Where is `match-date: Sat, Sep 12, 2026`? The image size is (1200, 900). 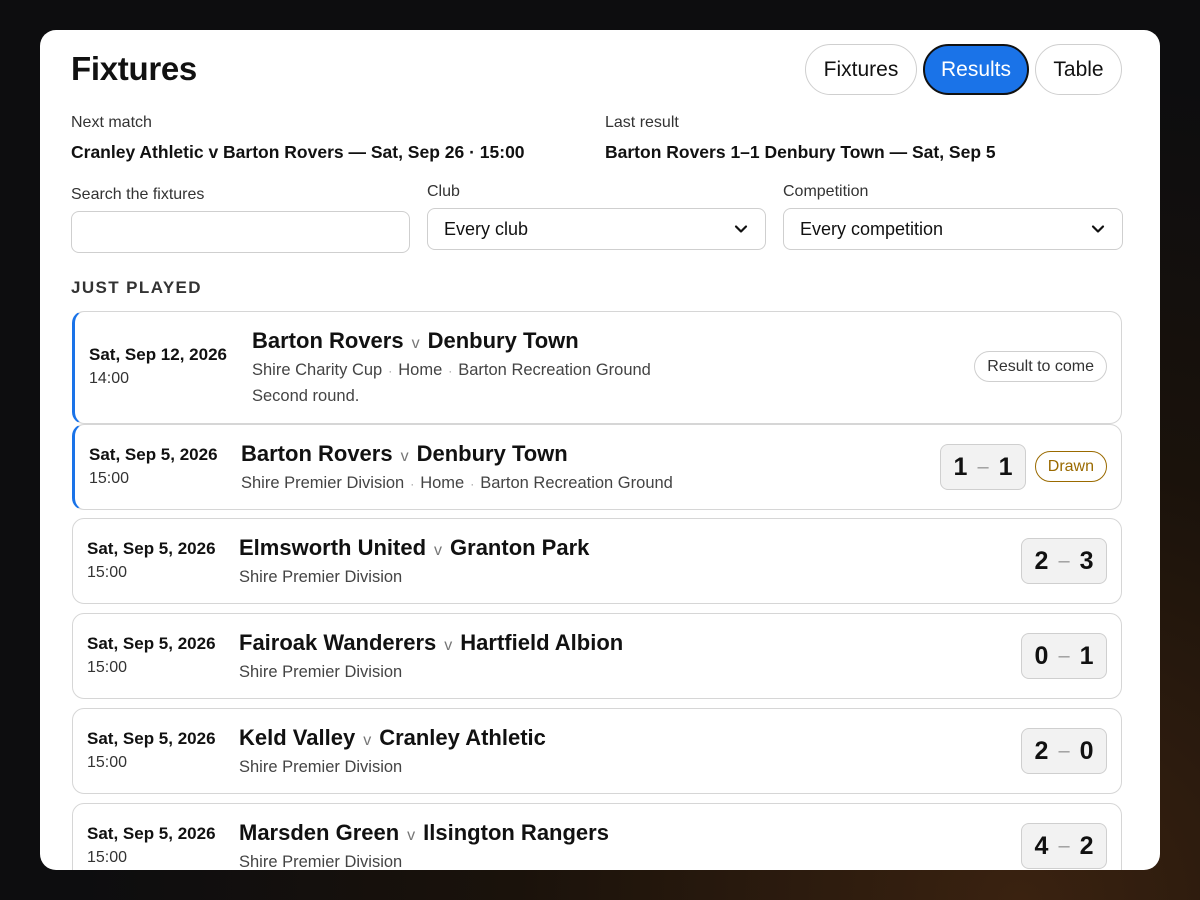 match-date: Sat, Sep 12, 2026 is located at coordinates (158, 354).